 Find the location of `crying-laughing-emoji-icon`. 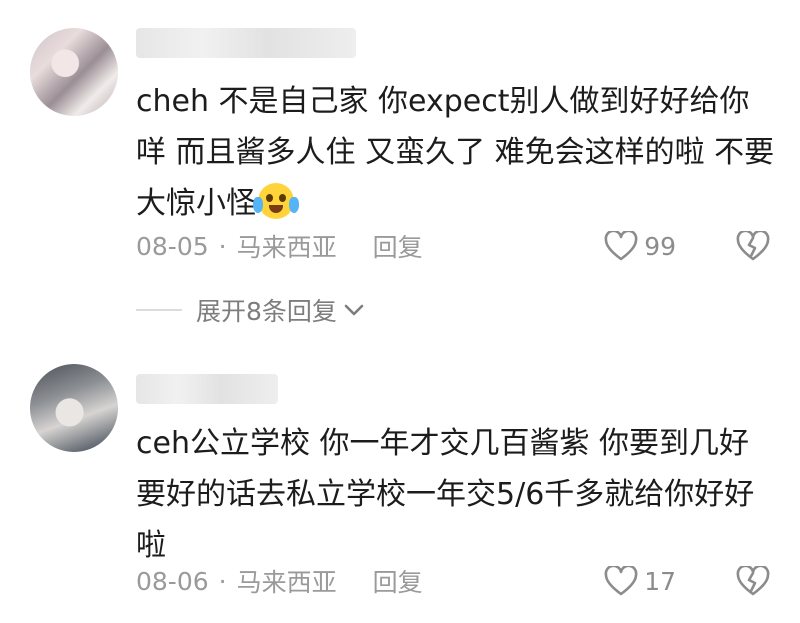

crying-laughing-emoji-icon is located at coordinates (276, 201).